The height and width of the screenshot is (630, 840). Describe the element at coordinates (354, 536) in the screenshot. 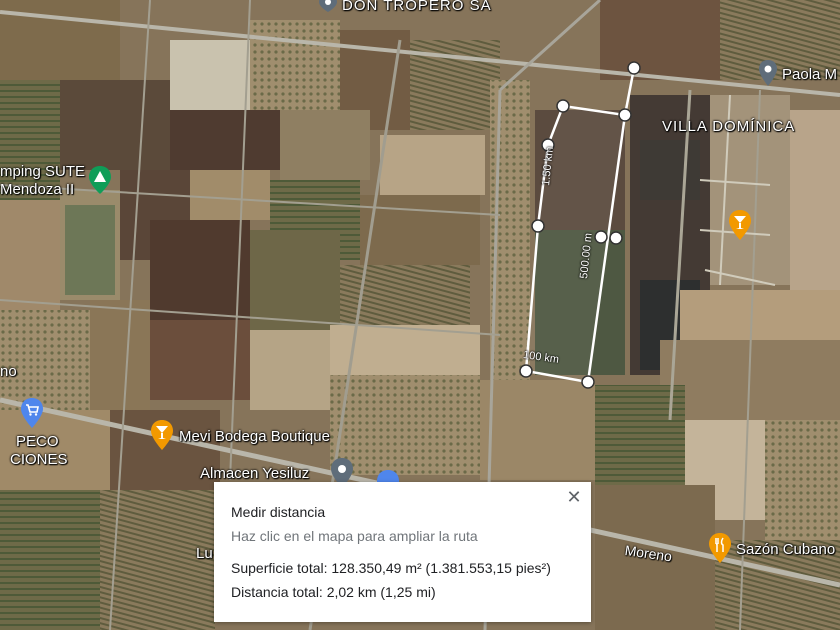

I see `panel-subtitle: Haz clic en el mapa para ampliar la ruta` at that location.